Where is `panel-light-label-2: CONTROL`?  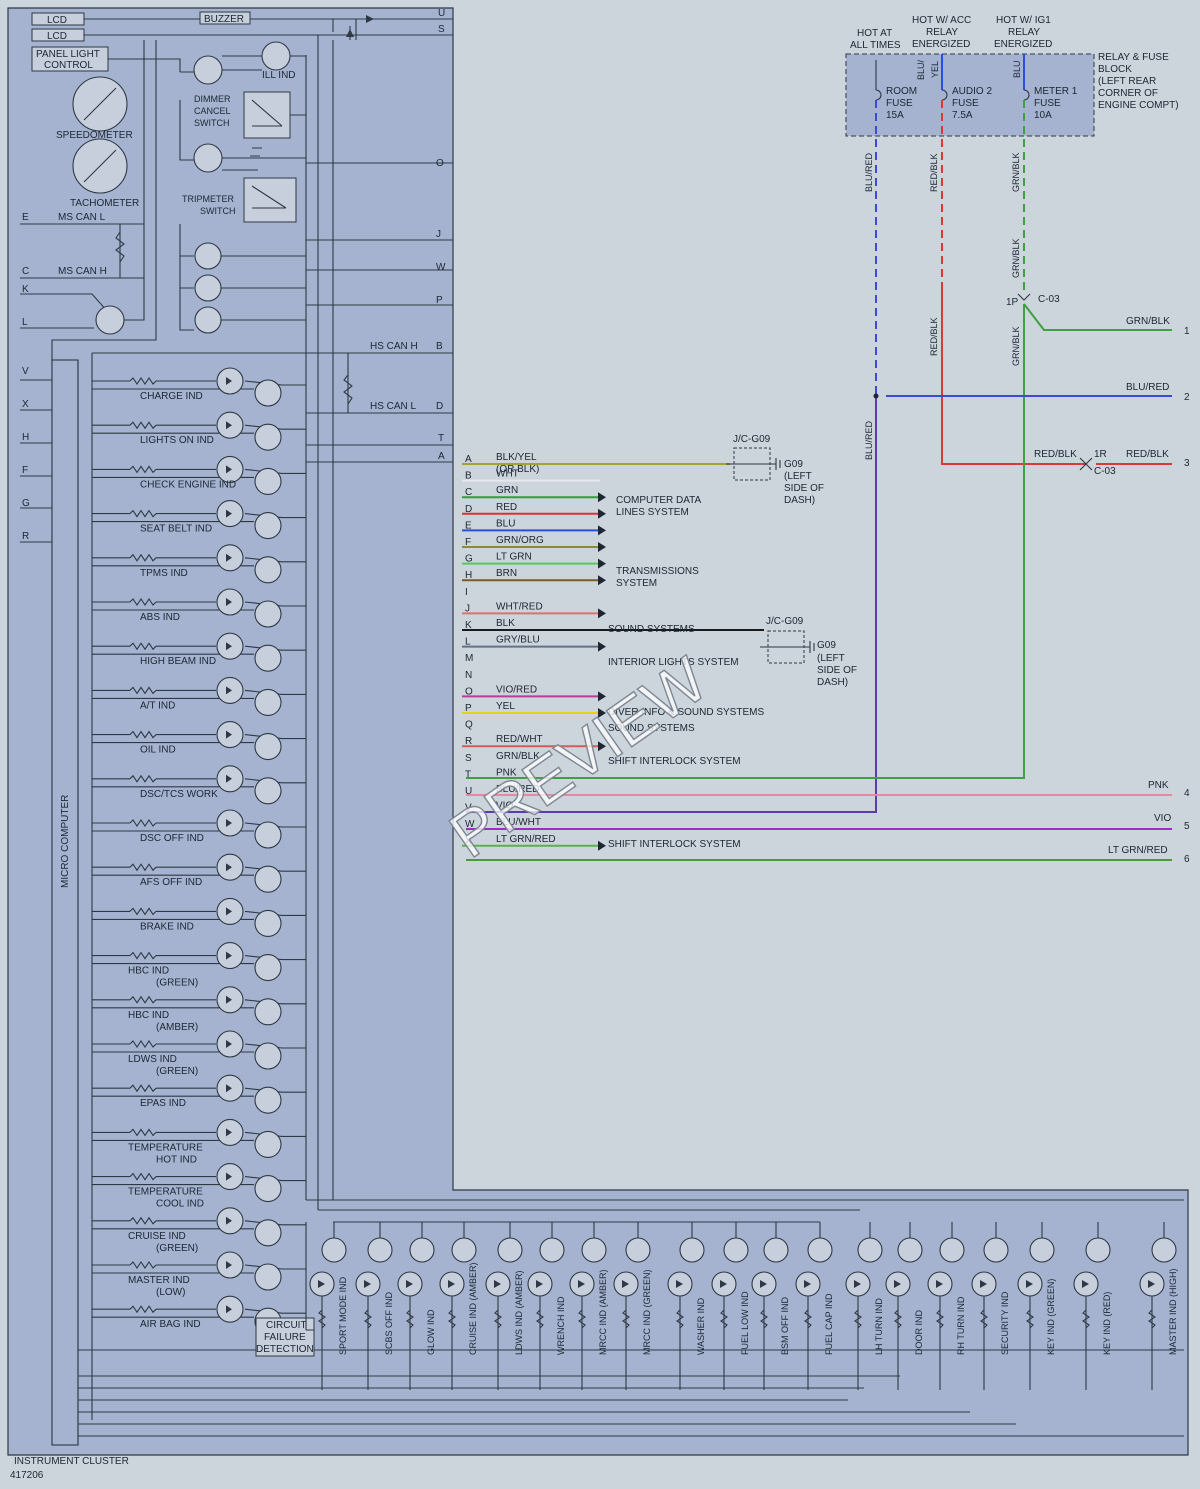
panel-light-label-2: CONTROL is located at coordinates (68, 65).